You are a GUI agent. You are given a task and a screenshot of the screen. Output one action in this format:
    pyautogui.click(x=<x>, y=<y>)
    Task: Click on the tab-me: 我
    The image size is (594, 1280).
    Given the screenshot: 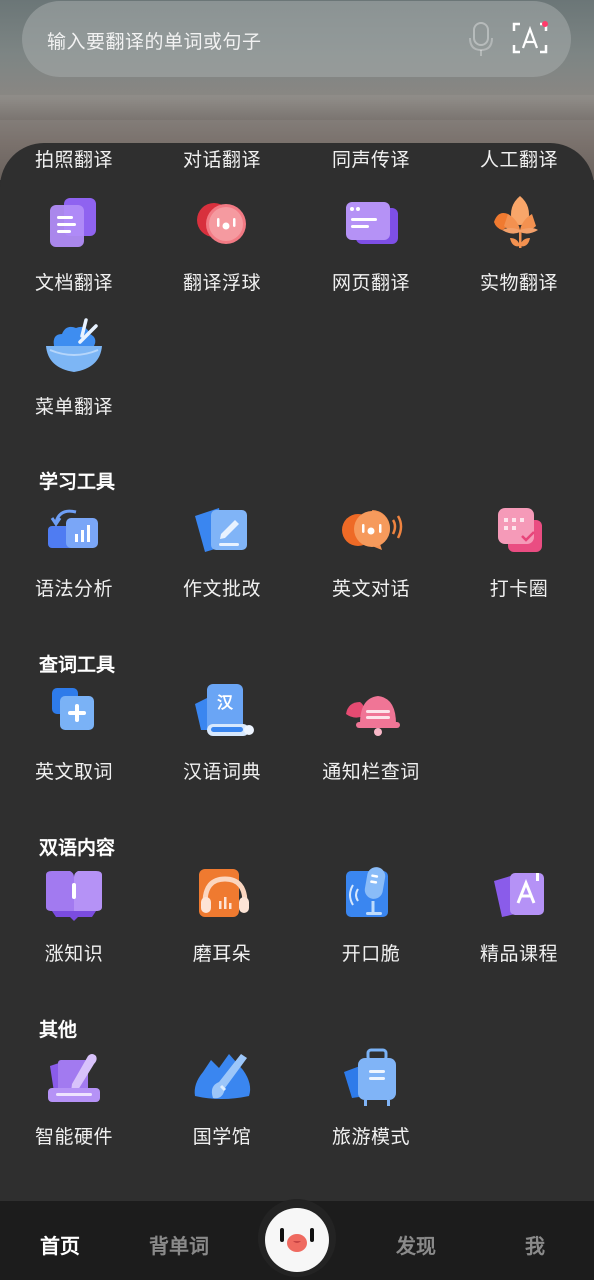 What is the action you would take?
    pyautogui.click(x=535, y=1244)
    